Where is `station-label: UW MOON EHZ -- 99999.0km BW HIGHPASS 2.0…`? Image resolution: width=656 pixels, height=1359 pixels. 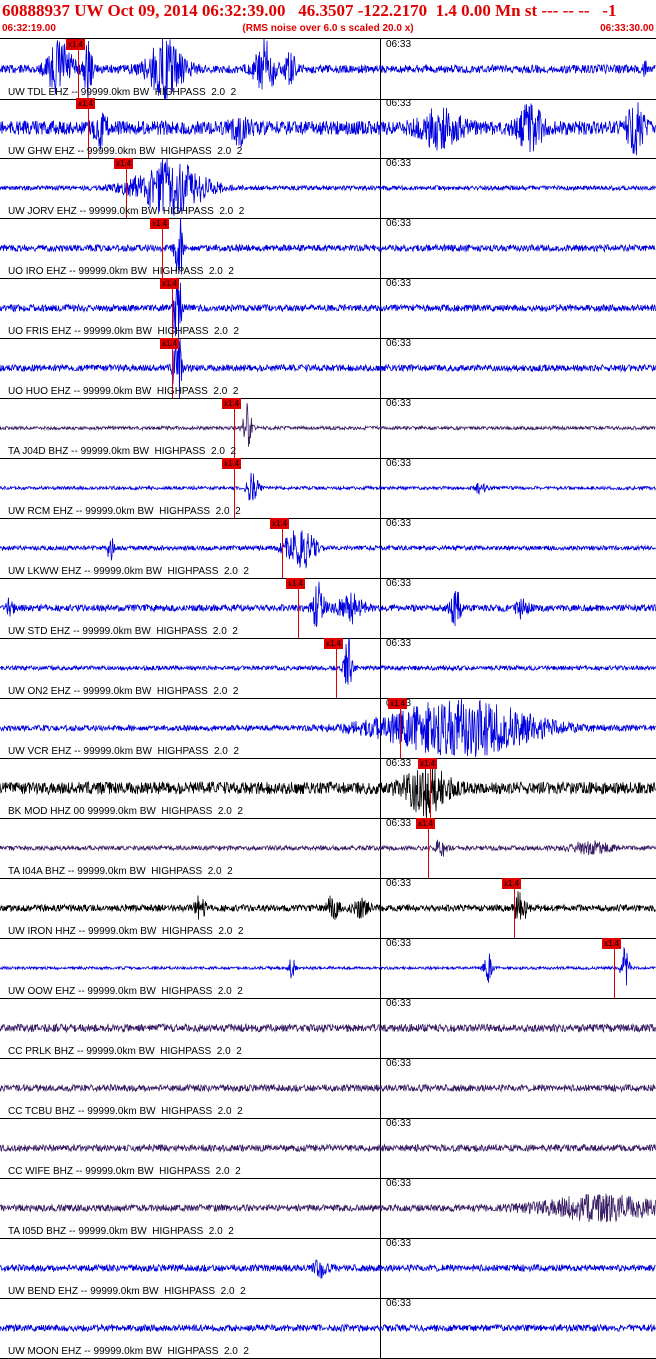
station-label: UW MOON EHZ -- 99999.0km BW HIGHPASS 2.0… is located at coordinates (128, 1351).